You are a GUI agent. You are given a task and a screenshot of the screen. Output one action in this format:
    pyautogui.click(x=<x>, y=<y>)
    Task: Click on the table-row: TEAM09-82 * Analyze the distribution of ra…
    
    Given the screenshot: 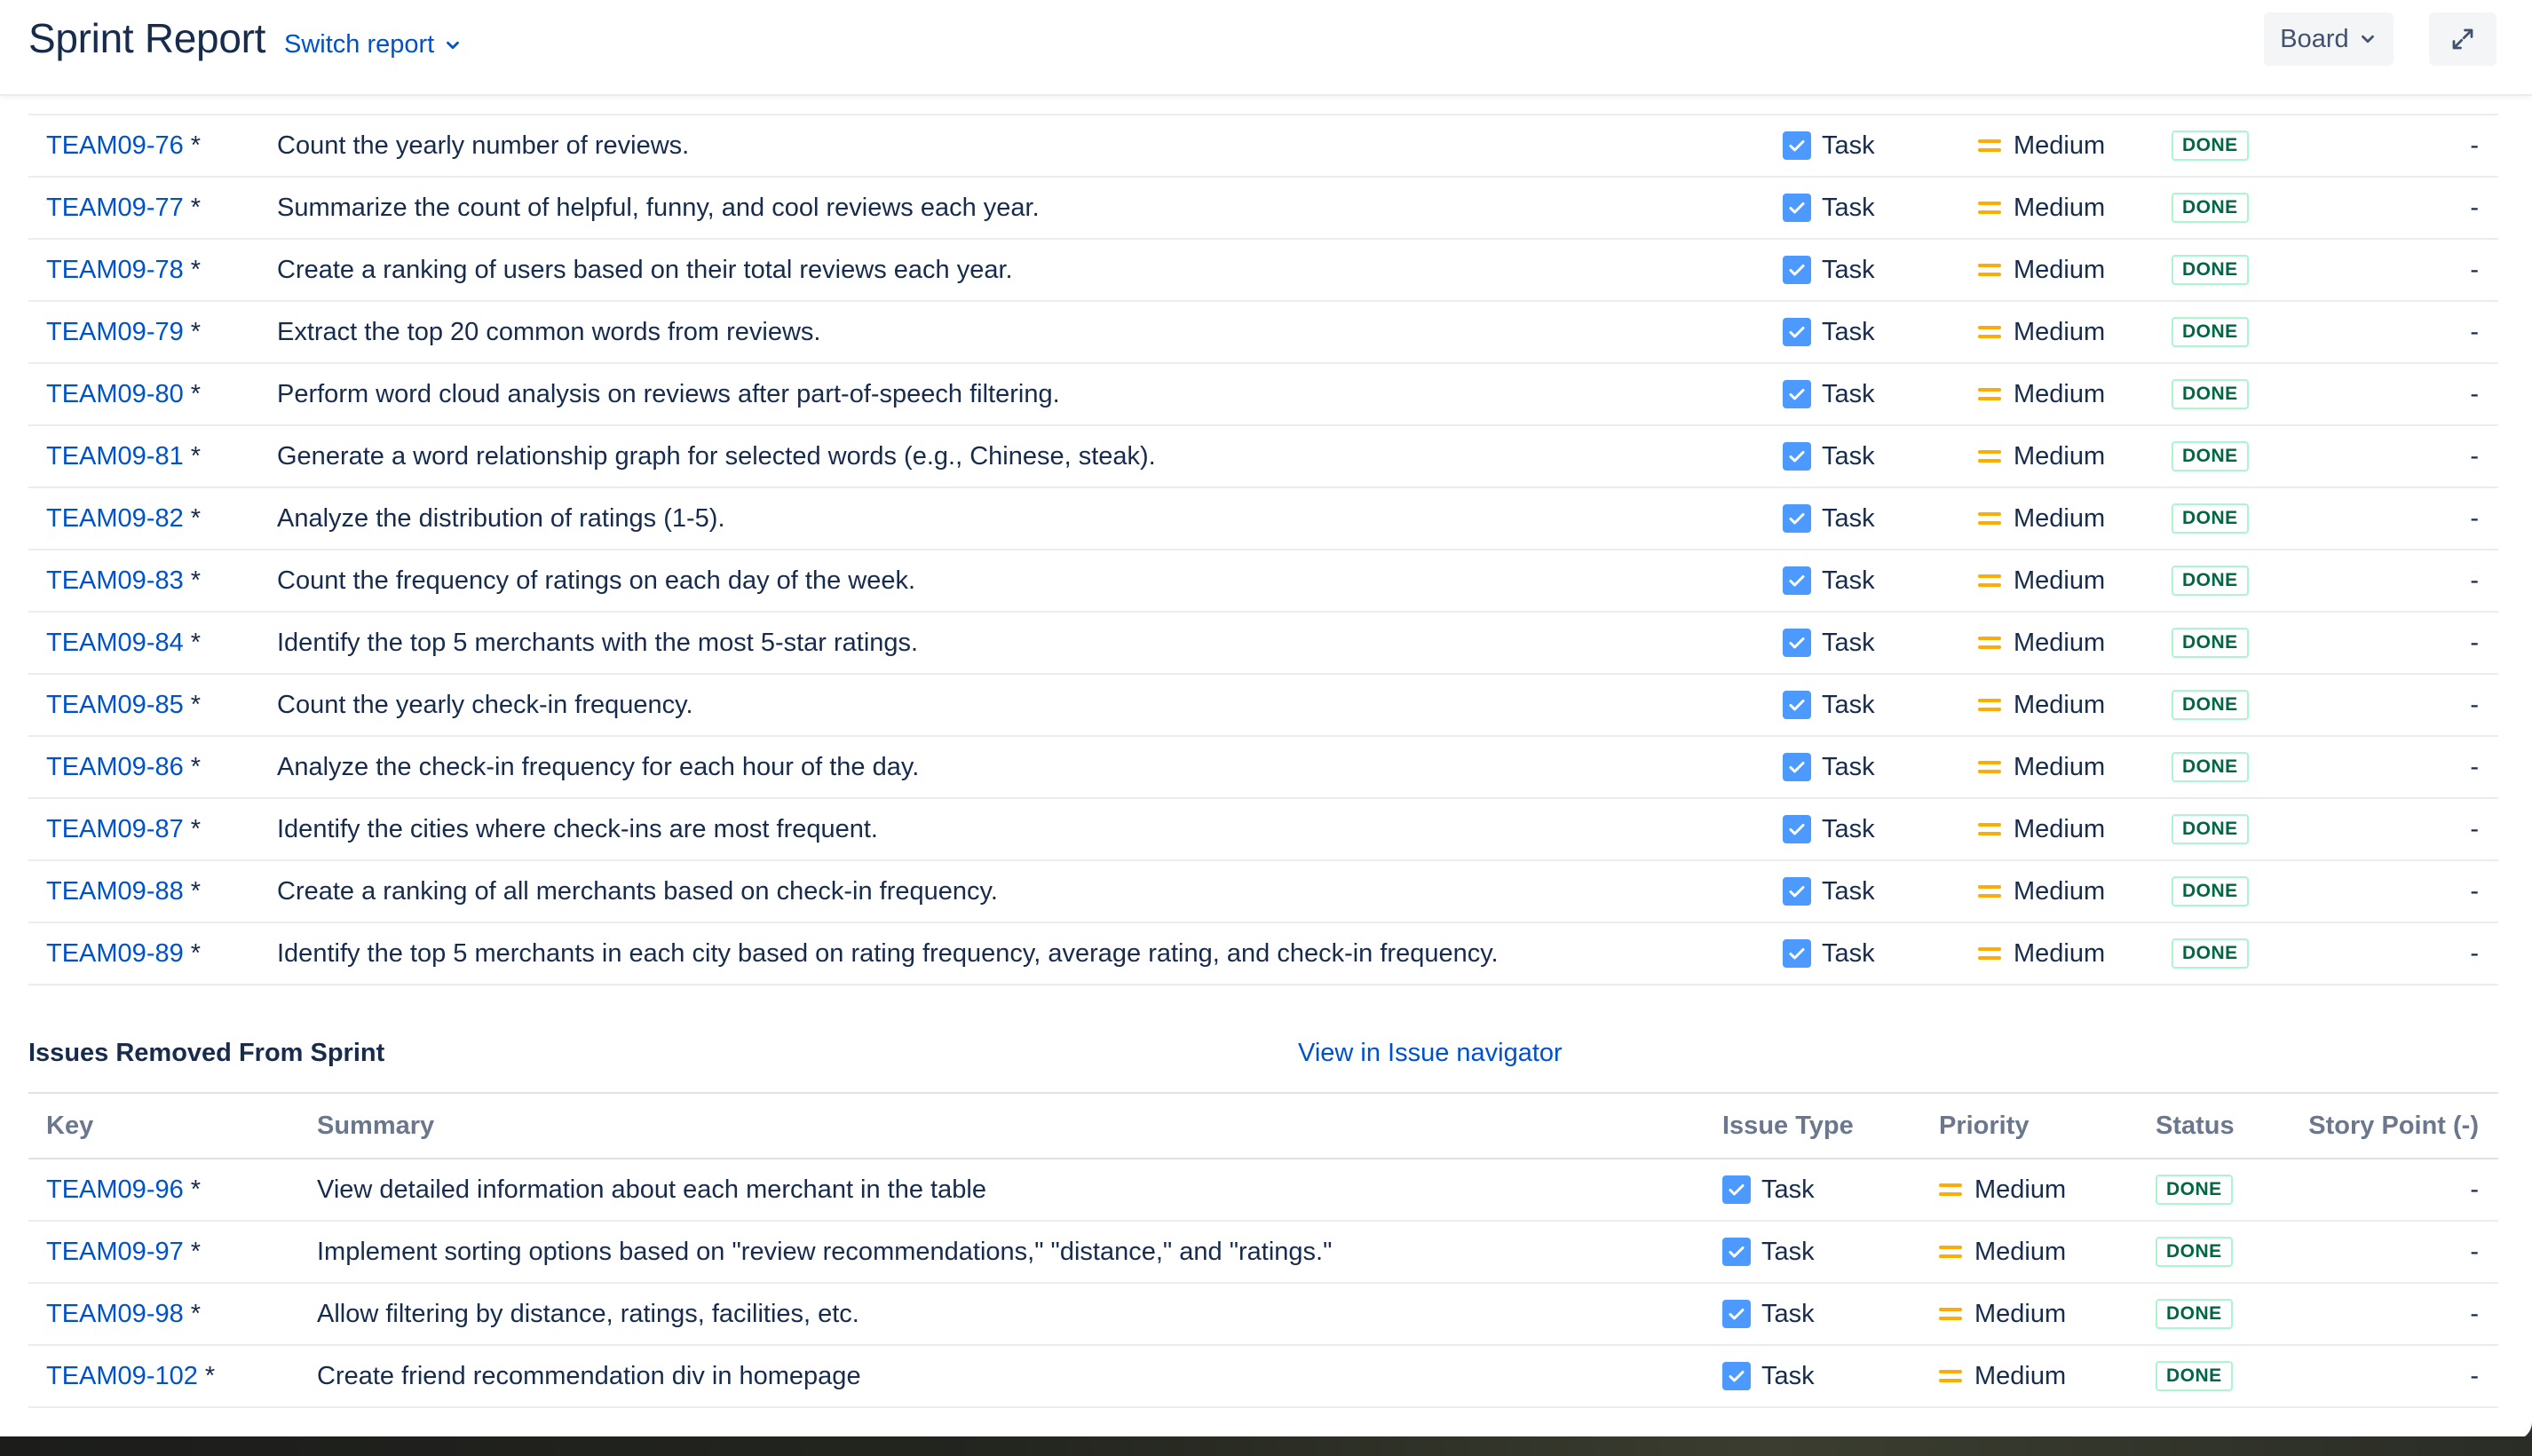 What is the action you would take?
    pyautogui.click(x=1263, y=519)
    